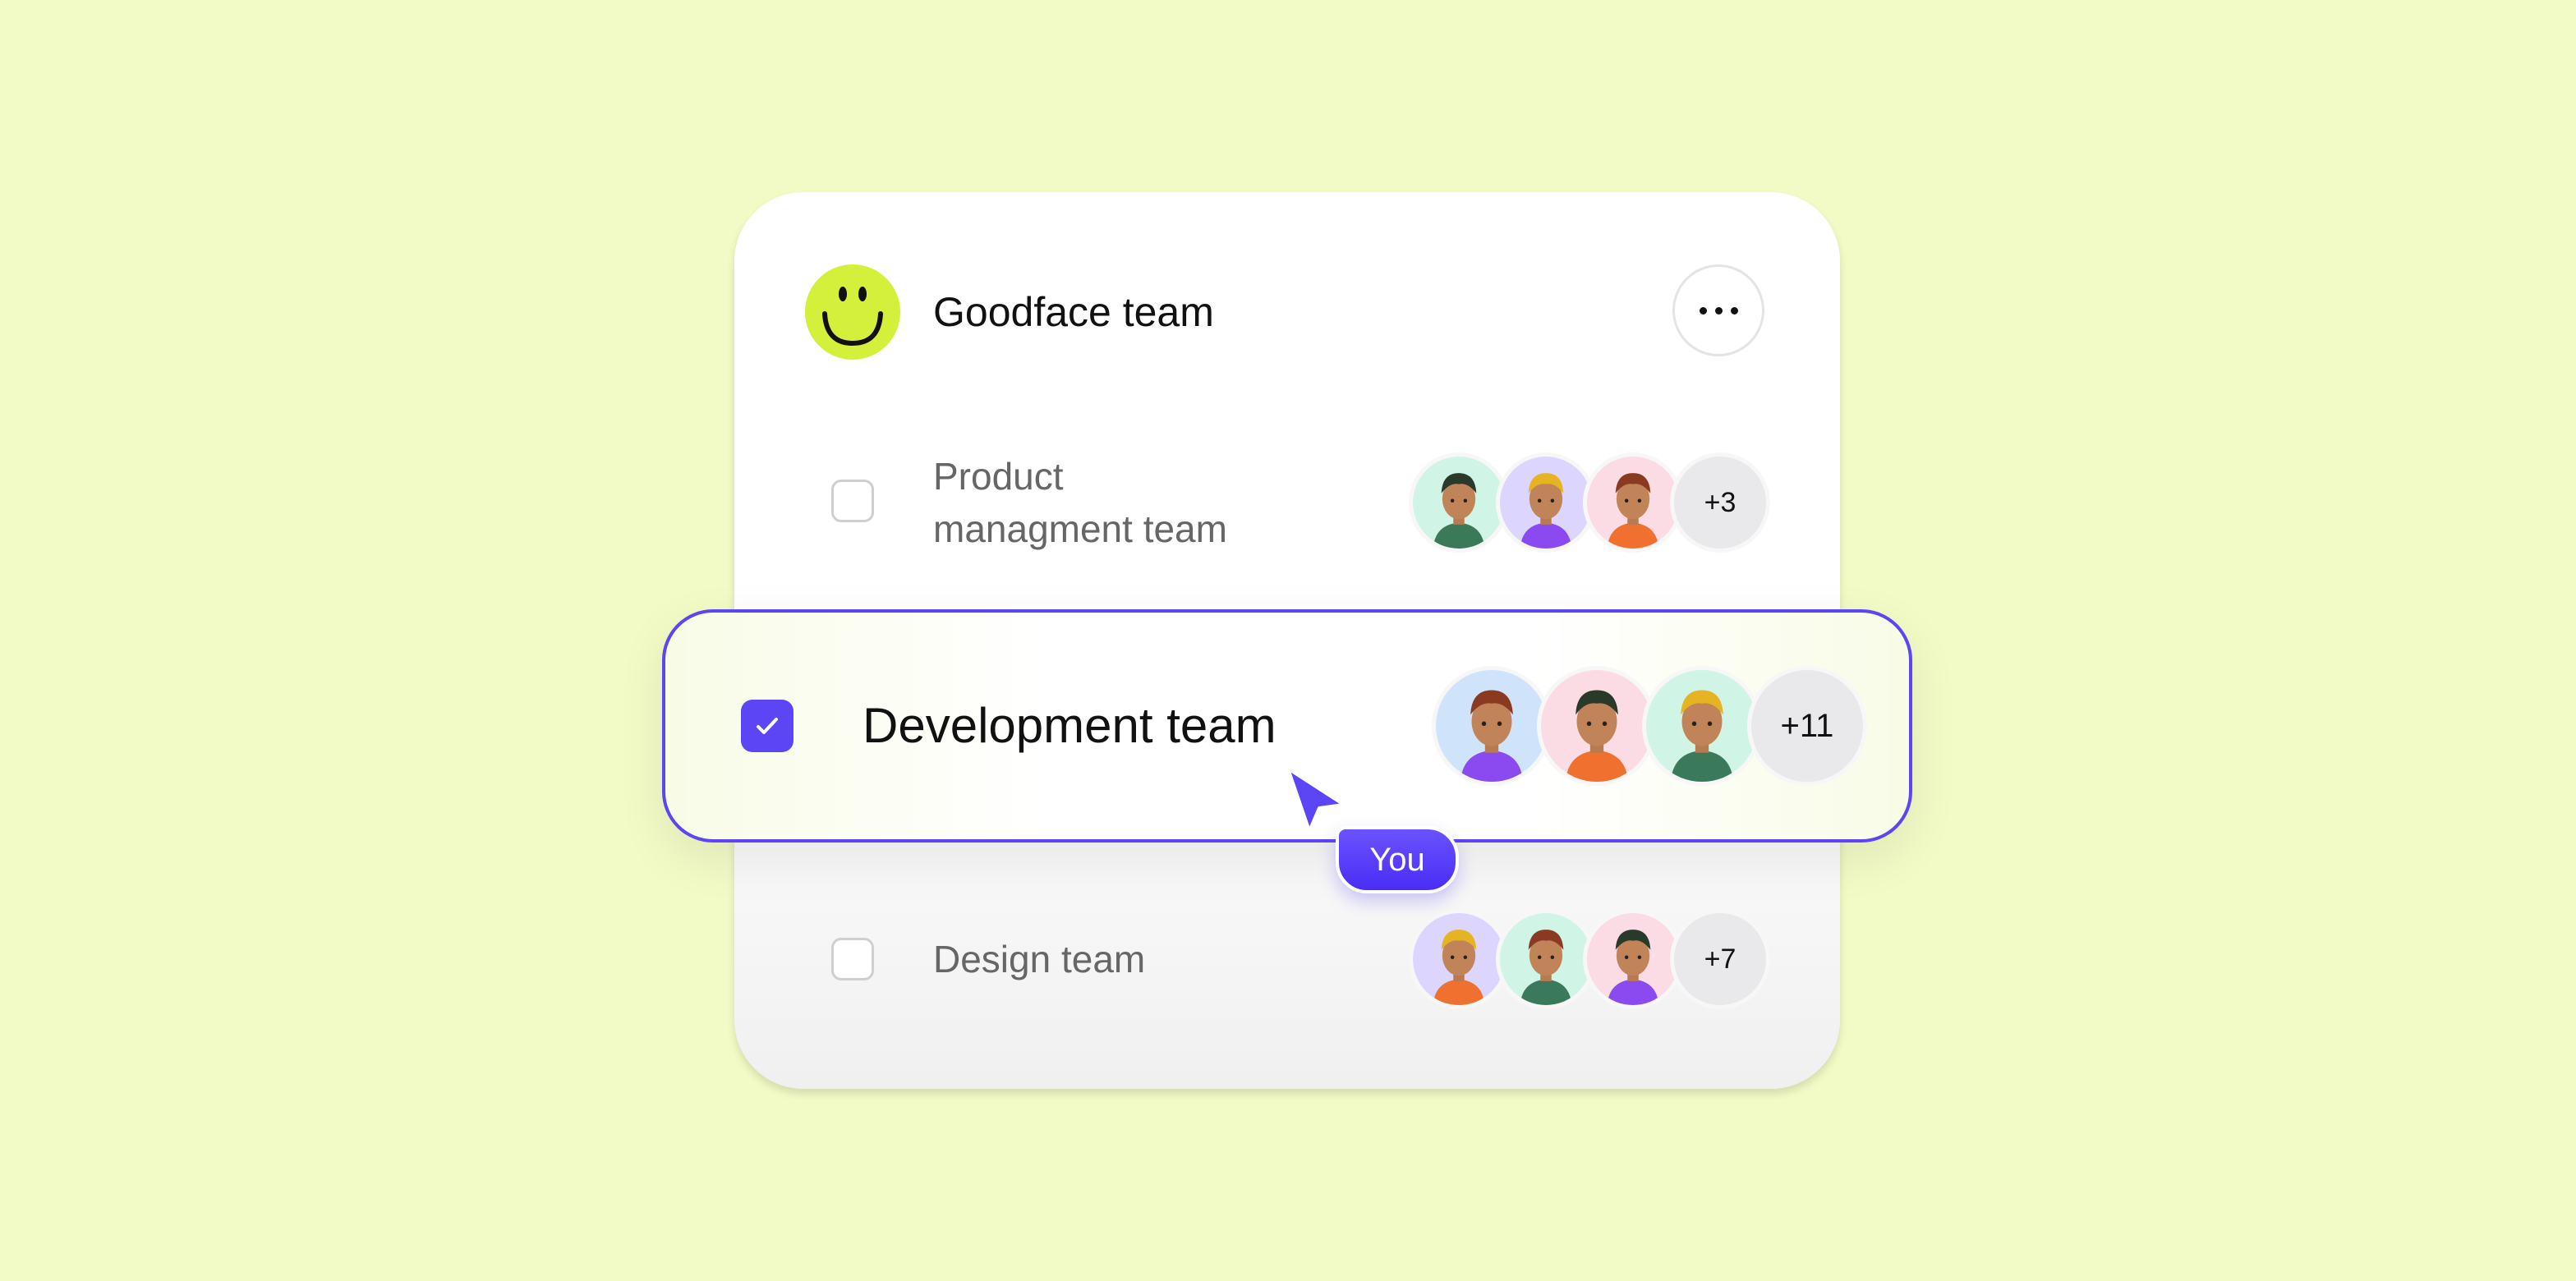 The width and height of the screenshot is (2576, 1281). Describe the element at coordinates (1397, 859) in the screenshot. I see `cursor-label: You` at that location.